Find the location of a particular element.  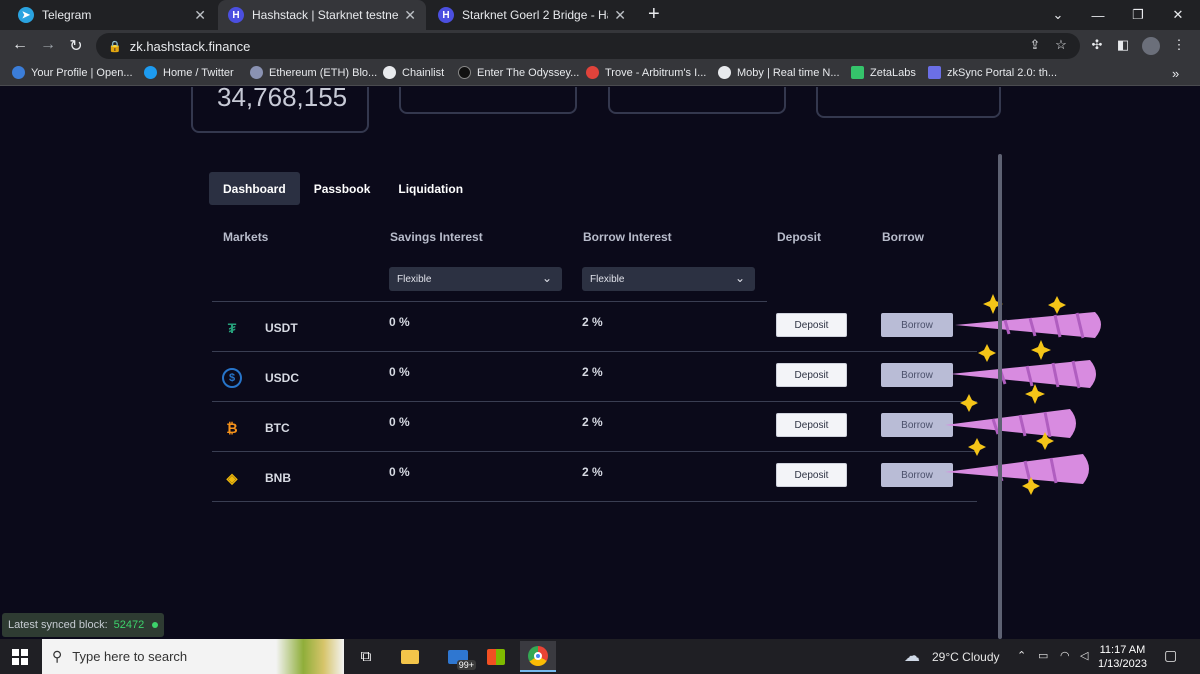

task-view-icon: ⧉ is located at coordinates (366, 656).